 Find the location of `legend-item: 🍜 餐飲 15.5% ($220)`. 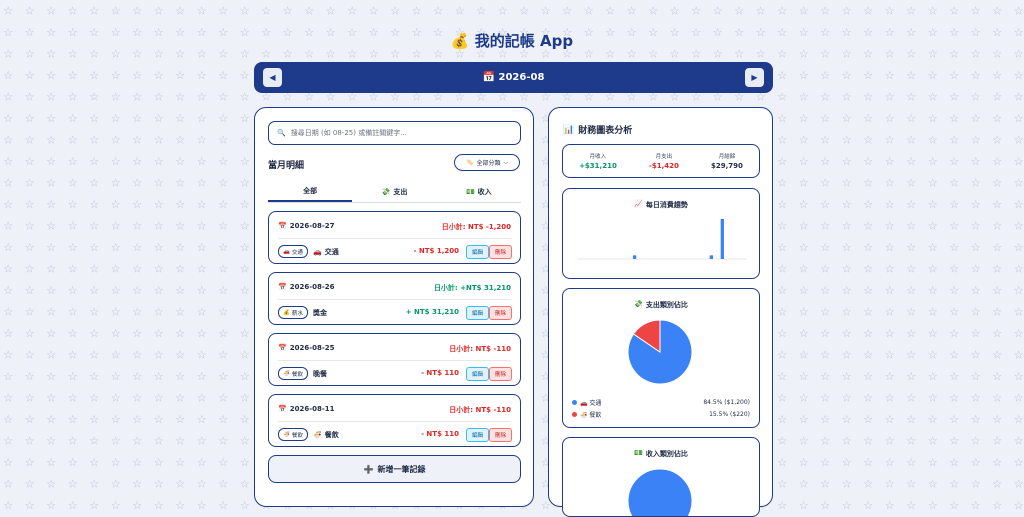

legend-item: 🍜 餐飲 15.5% ($220) is located at coordinates (661, 414).